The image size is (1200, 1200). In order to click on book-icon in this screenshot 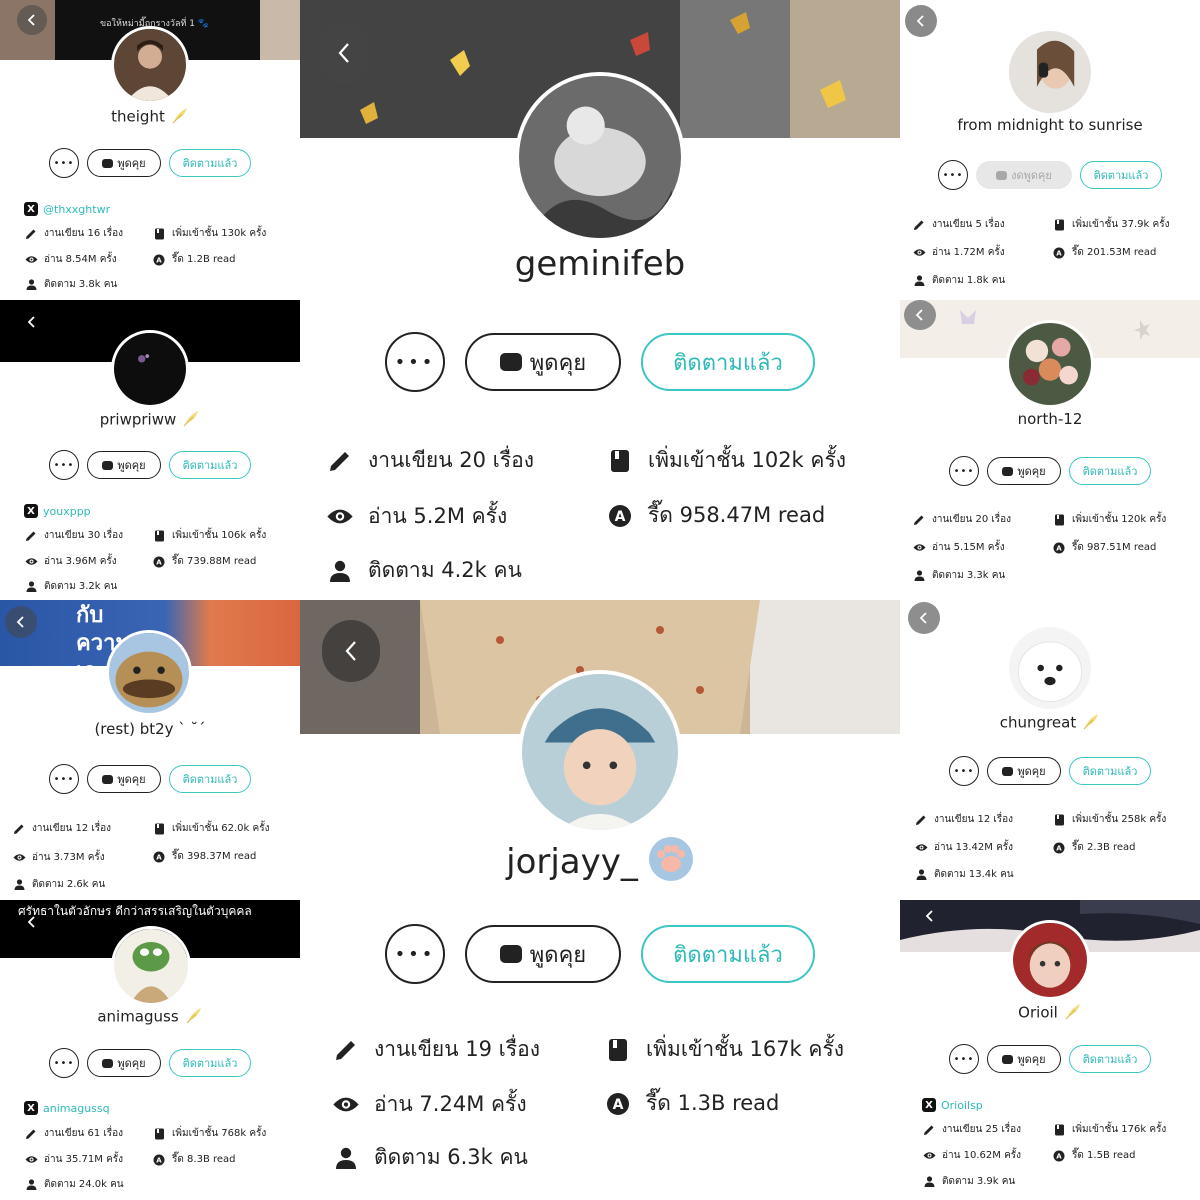, I will do `click(159, 234)`.